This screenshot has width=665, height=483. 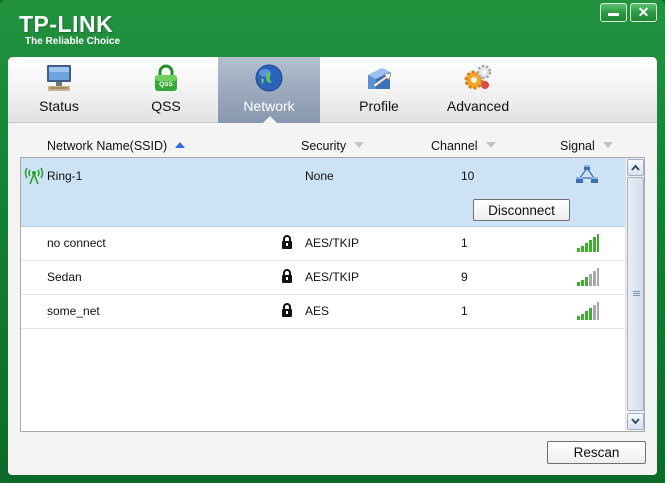 I want to click on connected-antenna-icon, so click(x=34, y=175).